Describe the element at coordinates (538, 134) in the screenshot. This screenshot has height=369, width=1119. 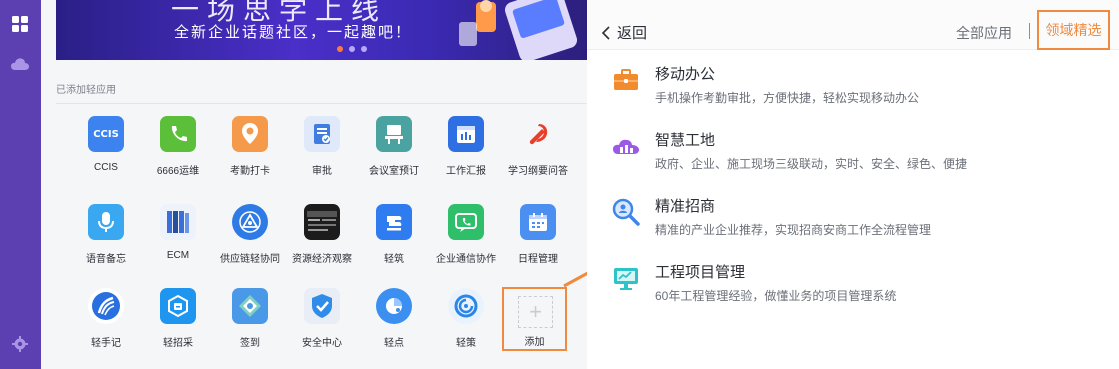
I see `party-emblem-icon` at that location.